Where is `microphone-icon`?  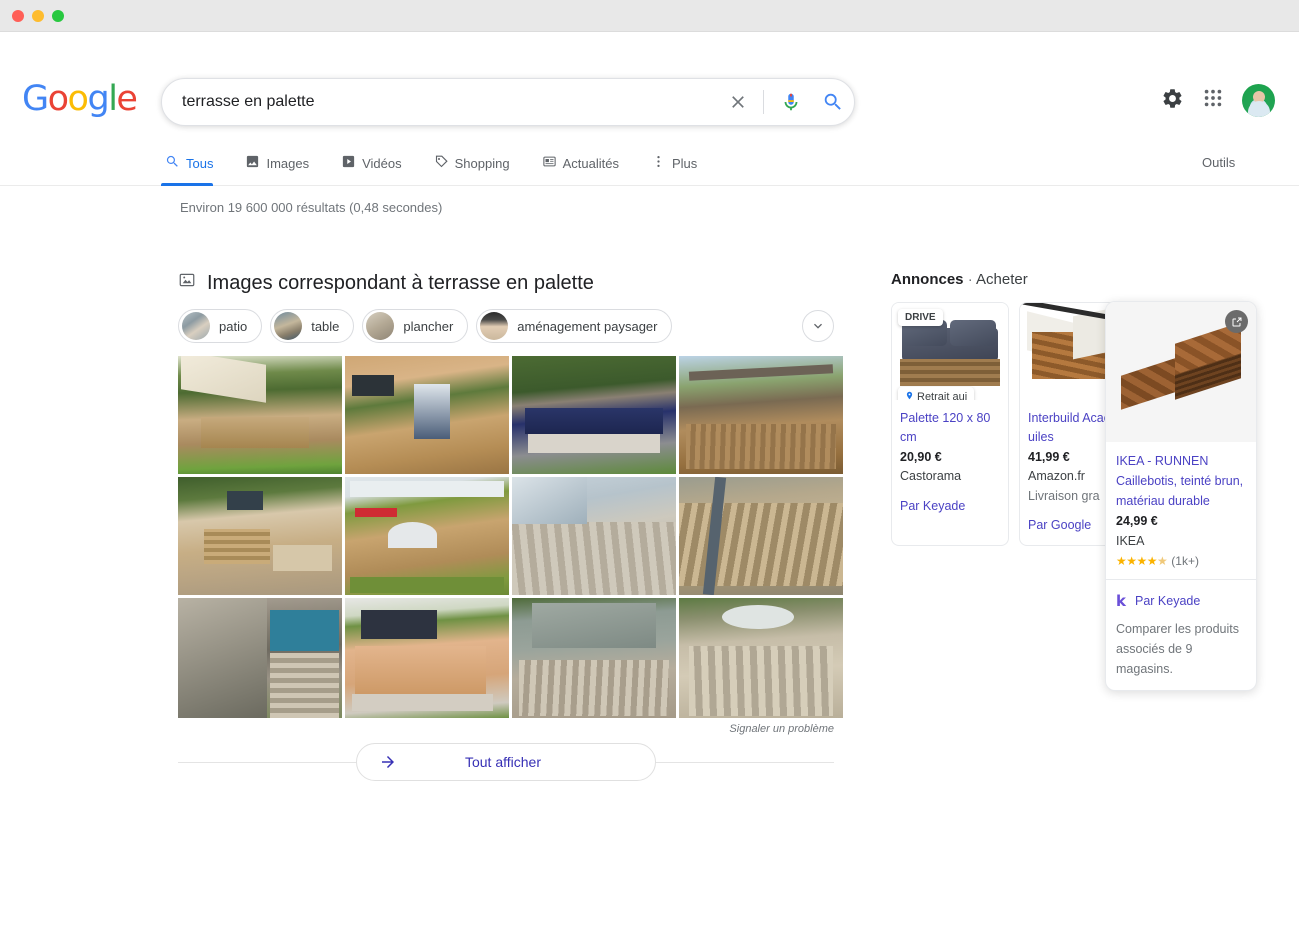
microphone-icon is located at coordinates (791, 102).